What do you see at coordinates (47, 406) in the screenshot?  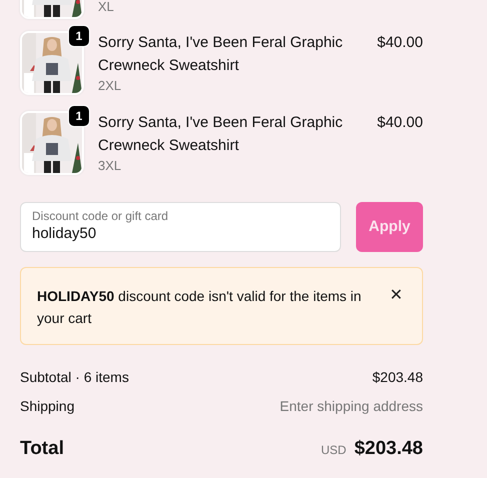 I see `summary-label: Shipping` at bounding box center [47, 406].